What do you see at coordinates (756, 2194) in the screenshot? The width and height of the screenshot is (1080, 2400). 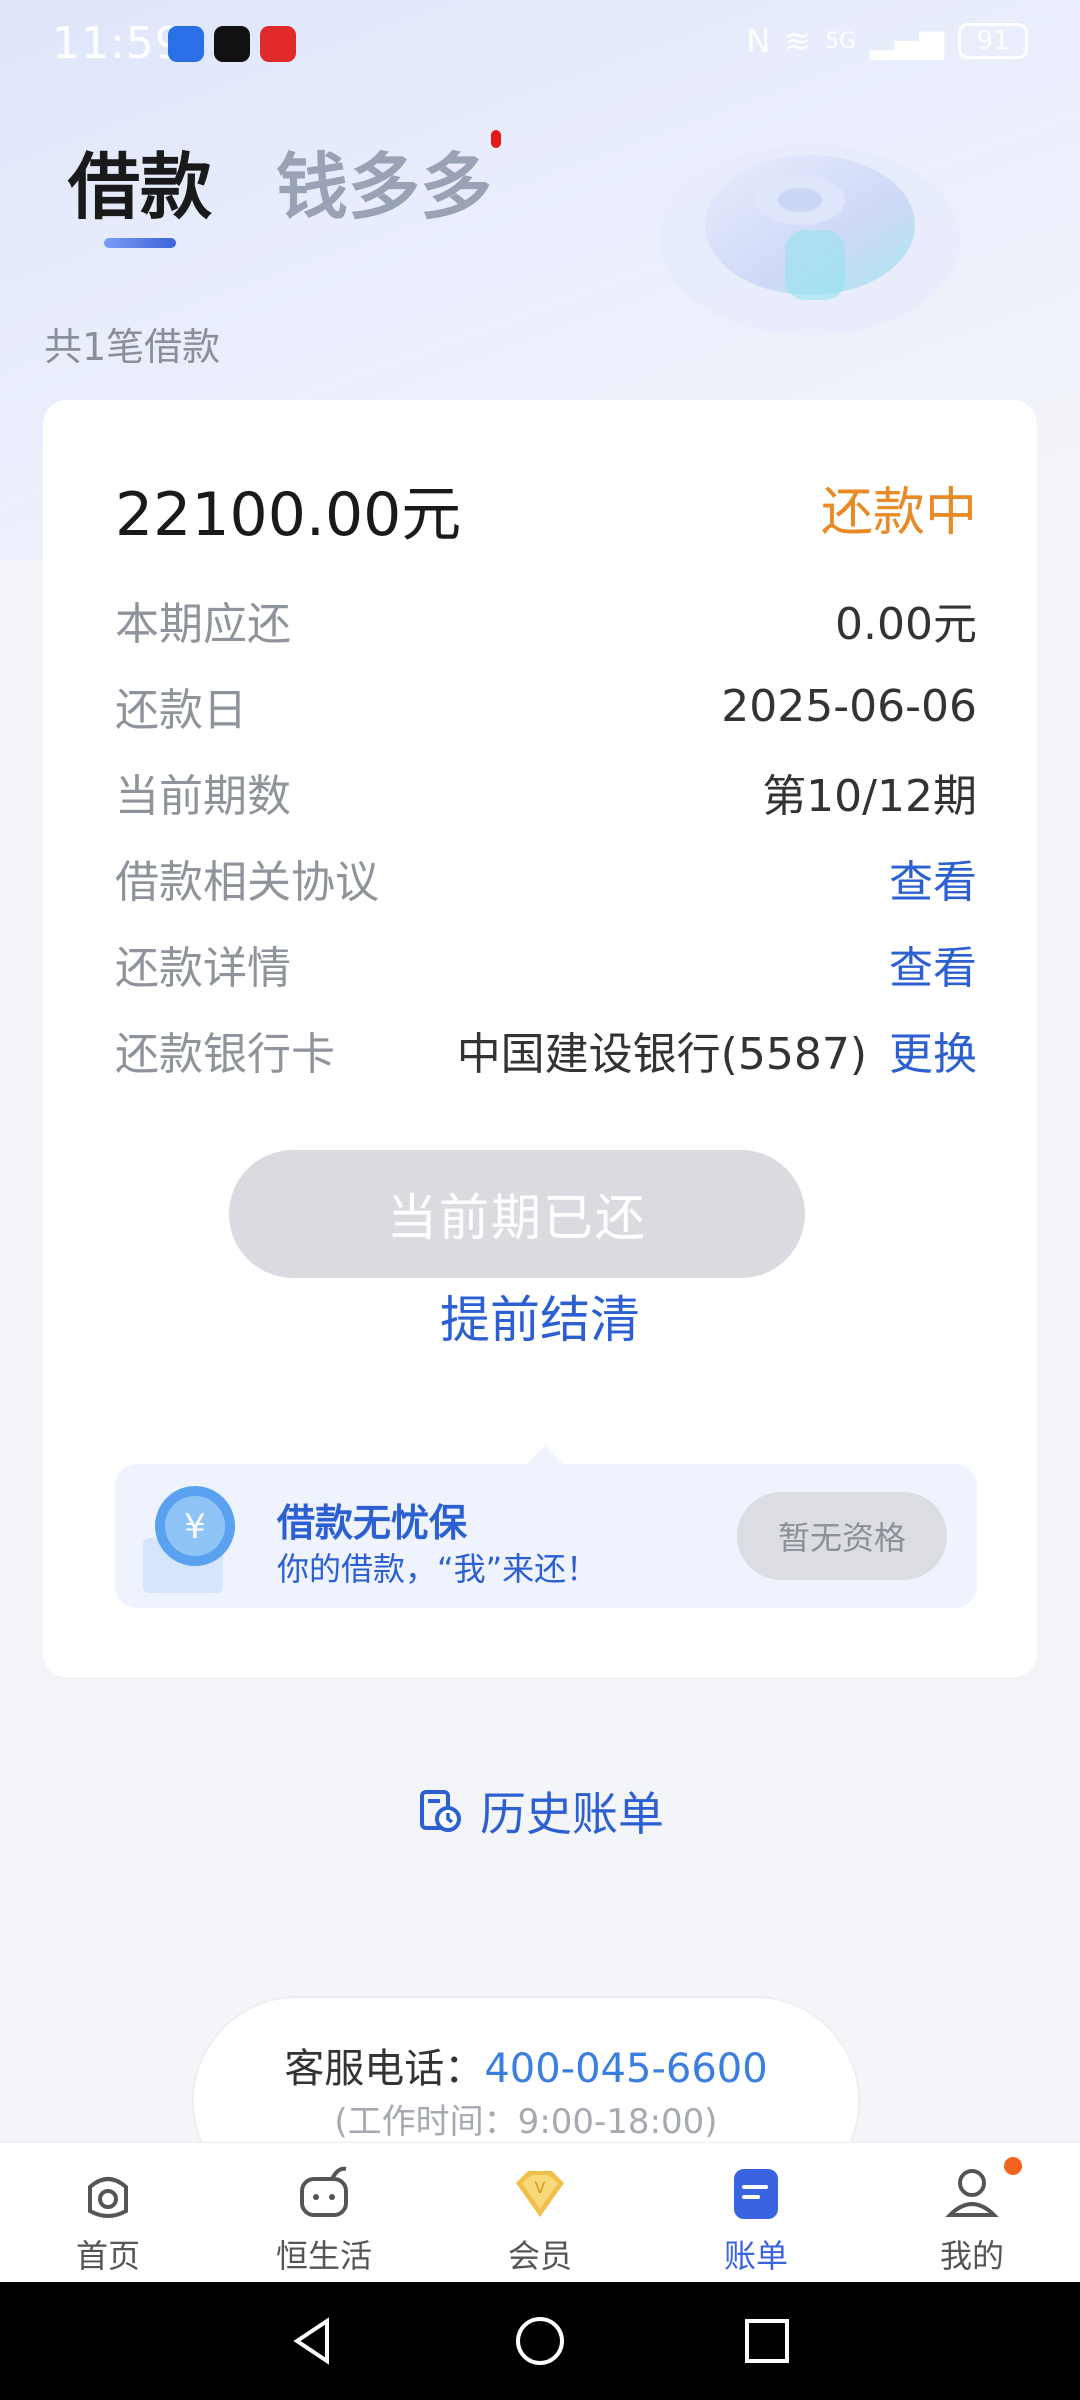 I see `bill-icon` at bounding box center [756, 2194].